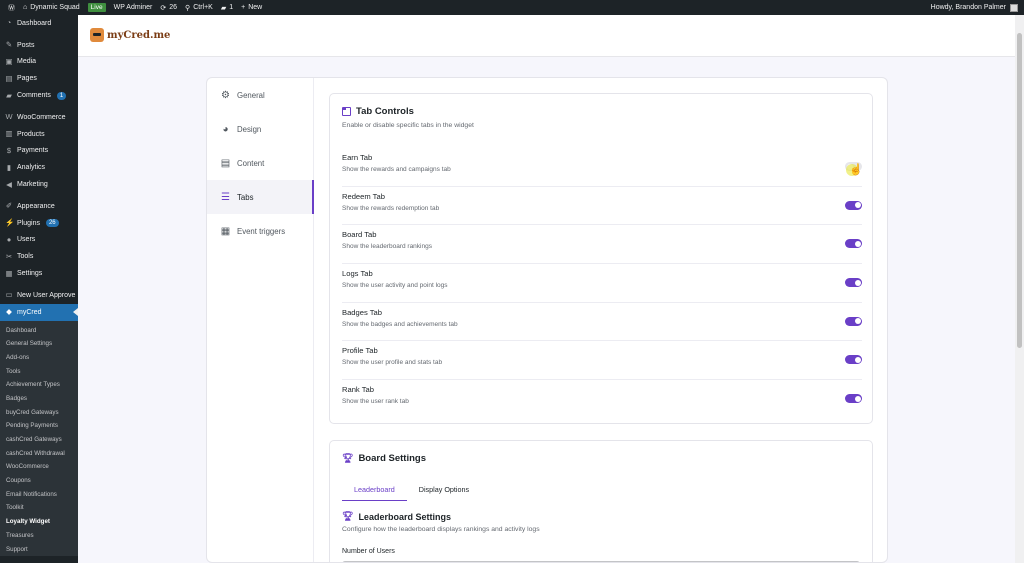 The height and width of the screenshot is (563, 1024). What do you see at coordinates (199, 8) in the screenshot?
I see `search-shortcut: ⚲ Ctrl+K` at bounding box center [199, 8].